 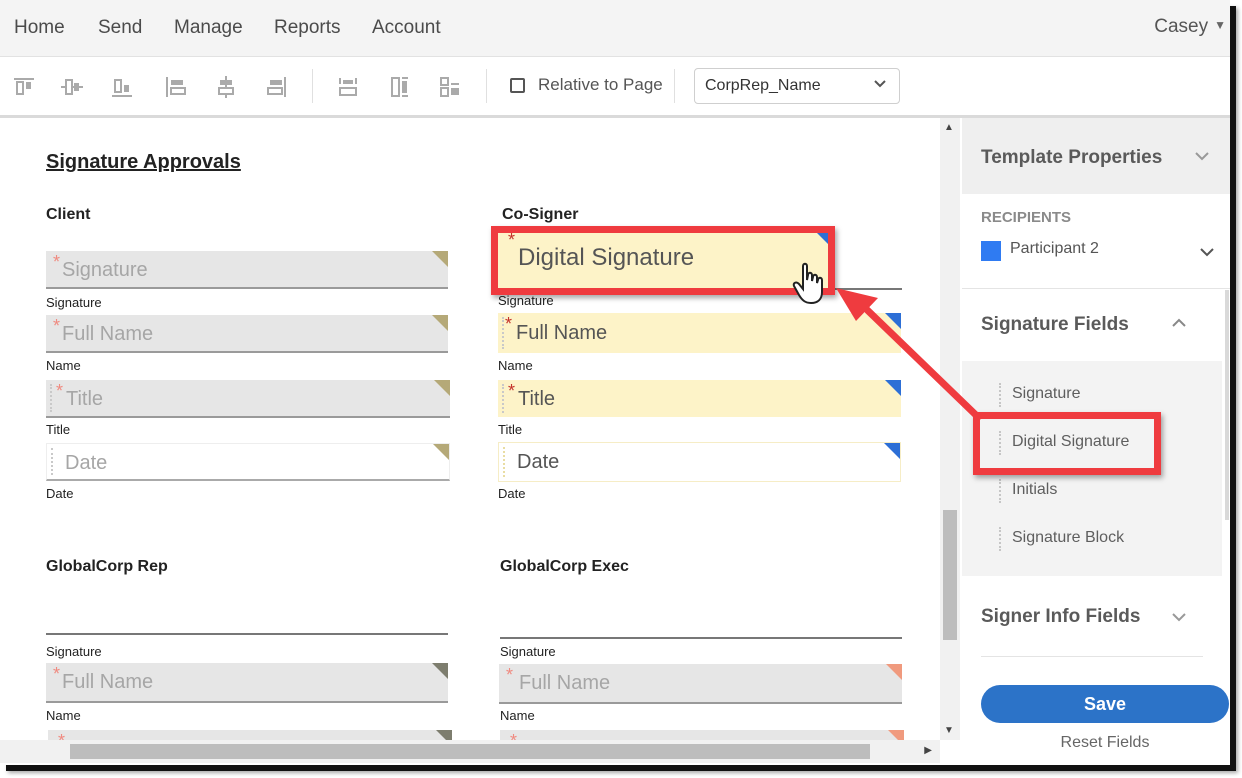 I want to click on relative-to-page-checkbox: Relative to Page, so click(x=586, y=85).